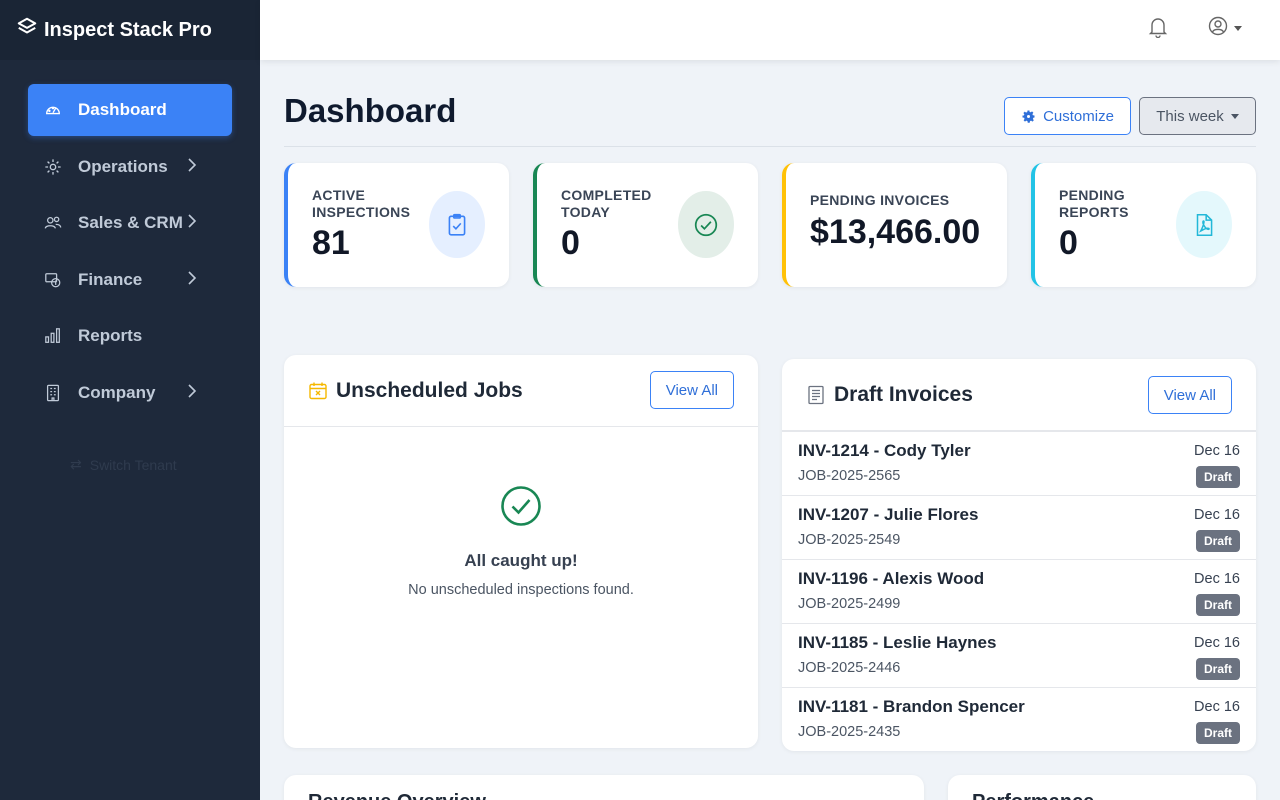 Image resolution: width=1280 pixels, height=800 pixels. I want to click on sidebar-nav: Dashboard Operations Sales & CRM Finance, so click(130, 253).